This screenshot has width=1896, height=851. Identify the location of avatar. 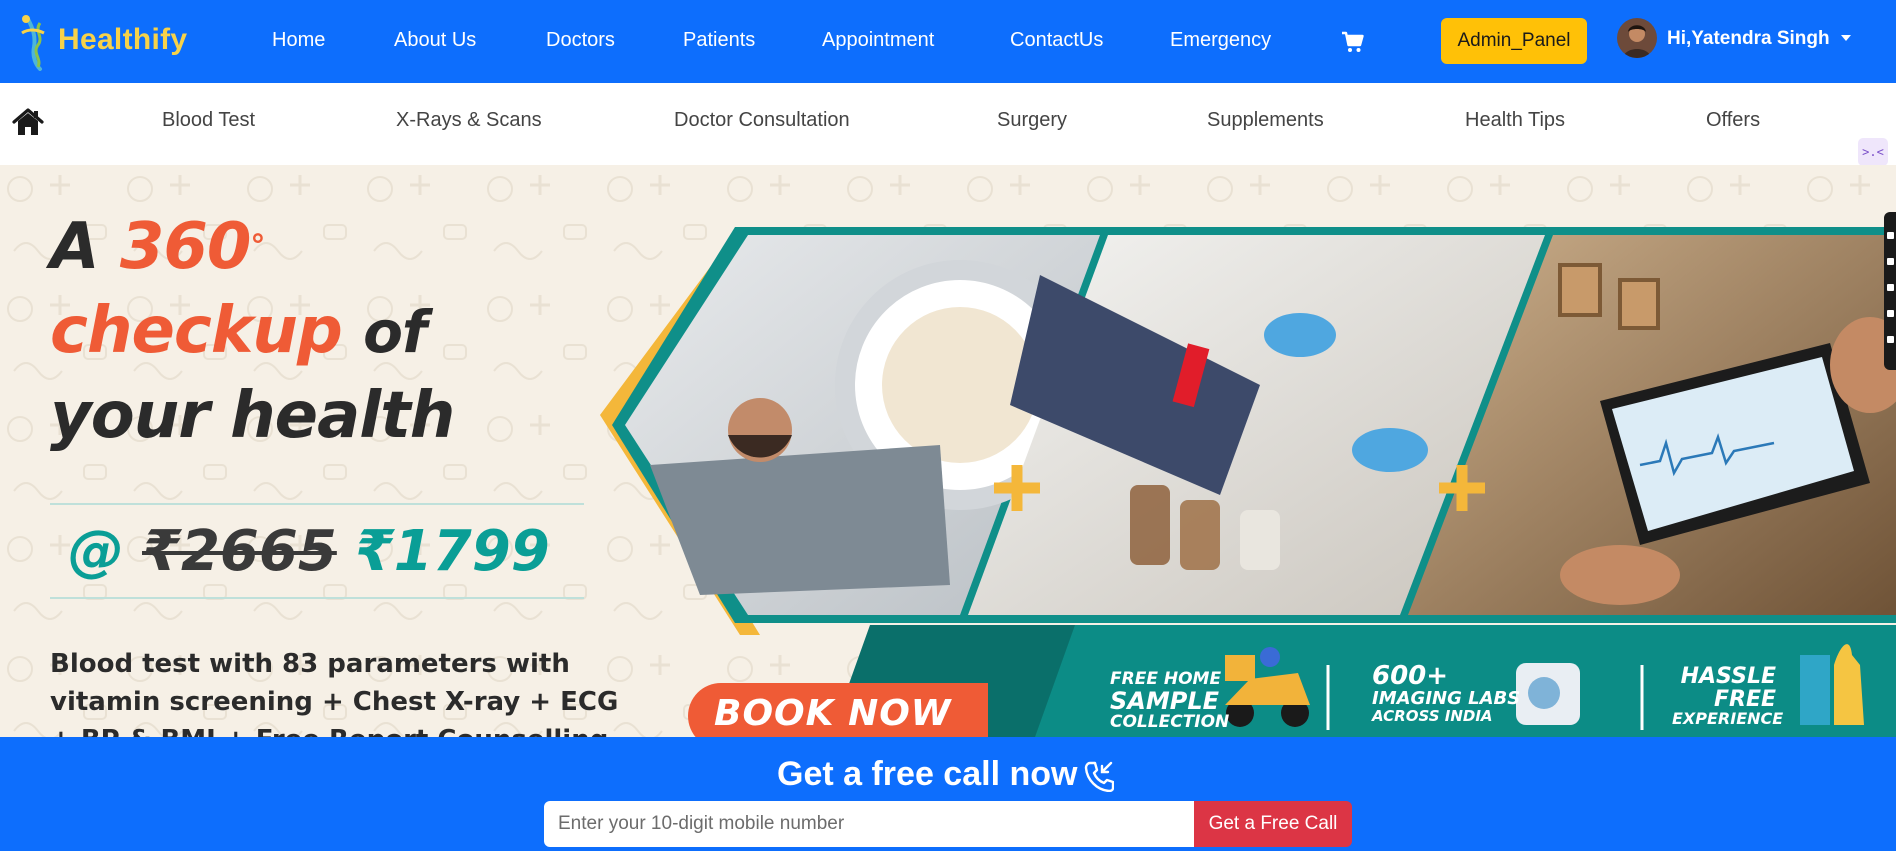
(1637, 38).